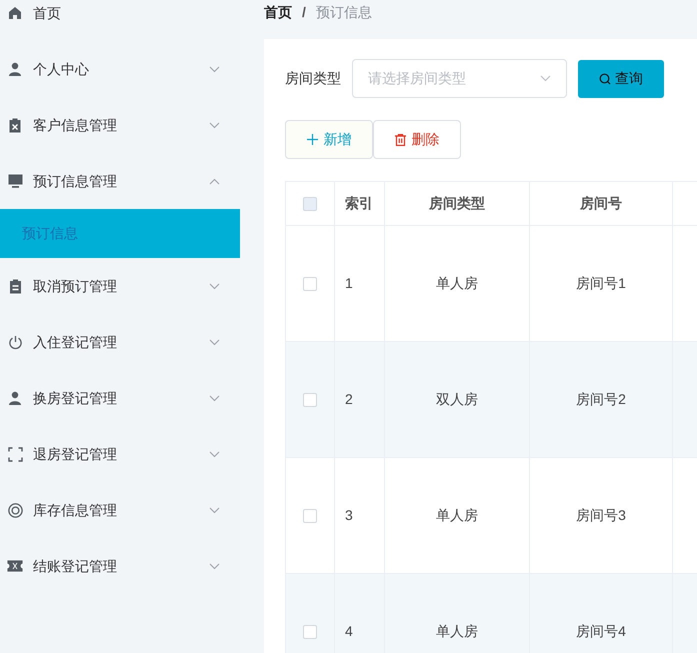 The height and width of the screenshot is (653, 697). What do you see at coordinates (15, 342) in the screenshot?
I see `power-icon` at bounding box center [15, 342].